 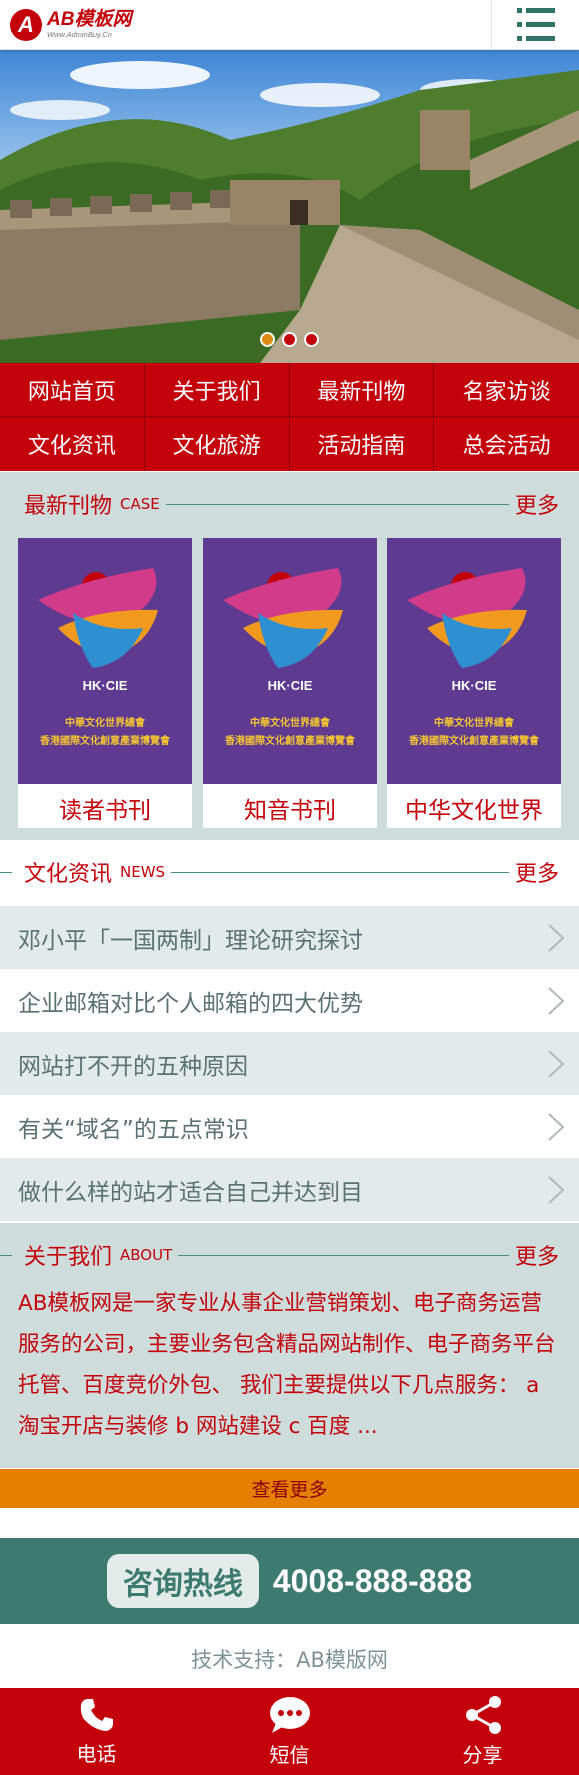 I want to click on hotline-banner: 咨询热线 4008-888-888, so click(x=289, y=1581).